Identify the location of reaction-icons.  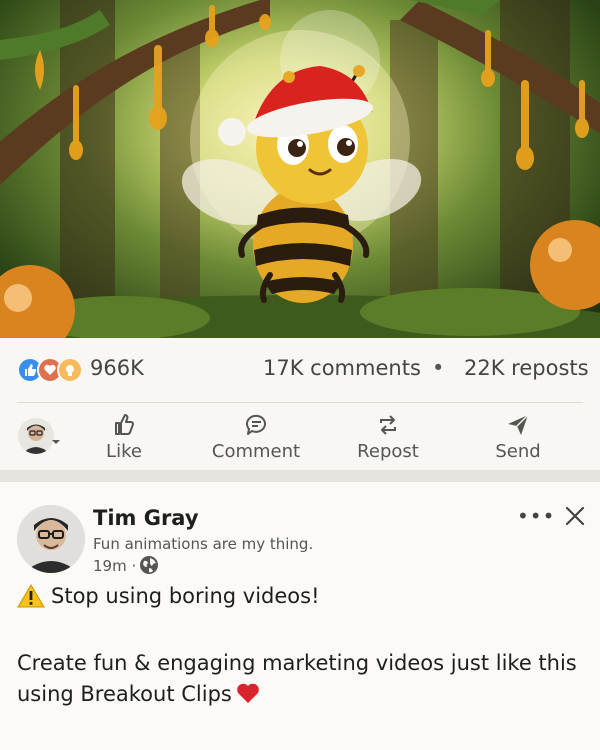
(50, 371).